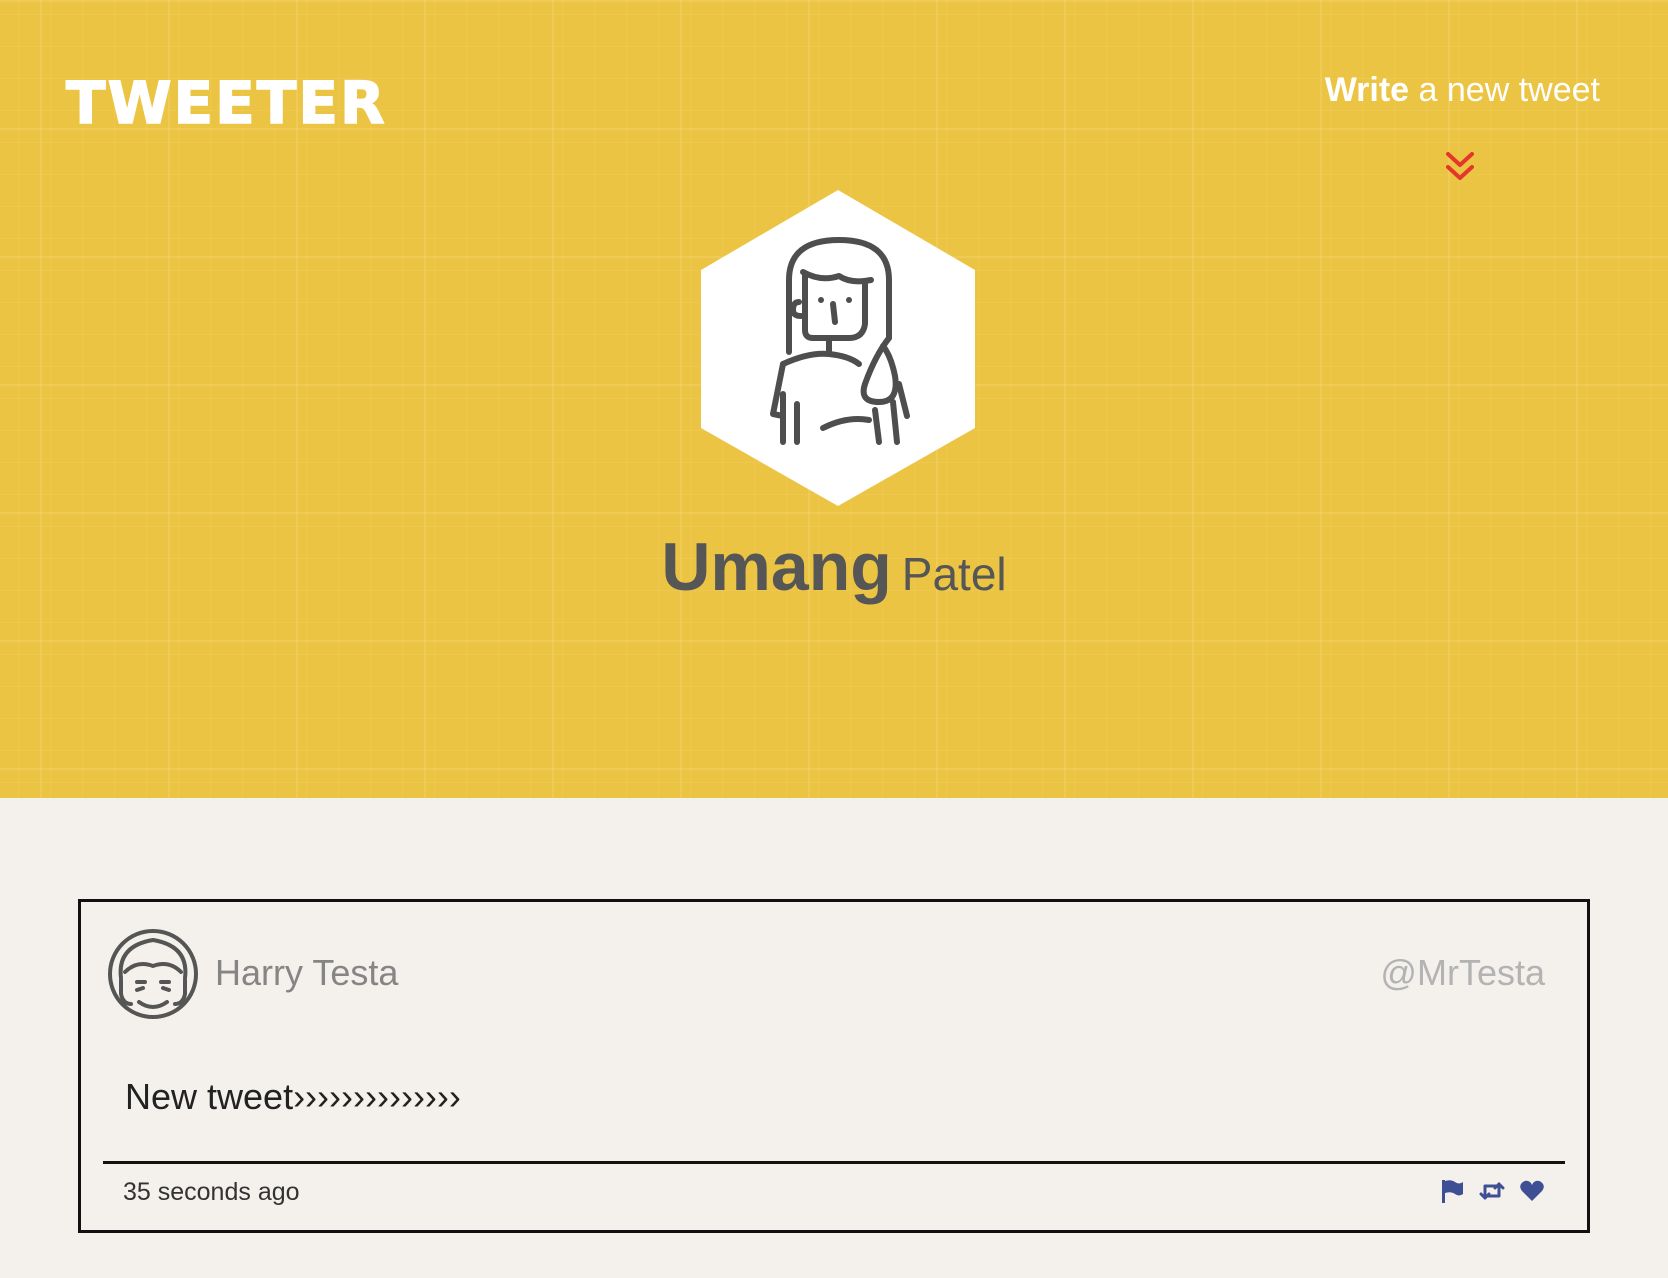 This screenshot has width=1668, height=1278. What do you see at coordinates (838, 348) in the screenshot?
I see `profile-avatar` at bounding box center [838, 348].